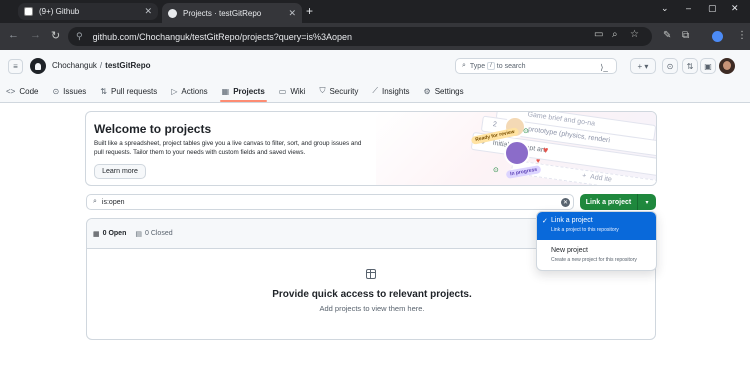 Image resolution: width=750 pixels, height=382 pixels. I want to click on pull-requests-icon: ⇅, so click(690, 66).